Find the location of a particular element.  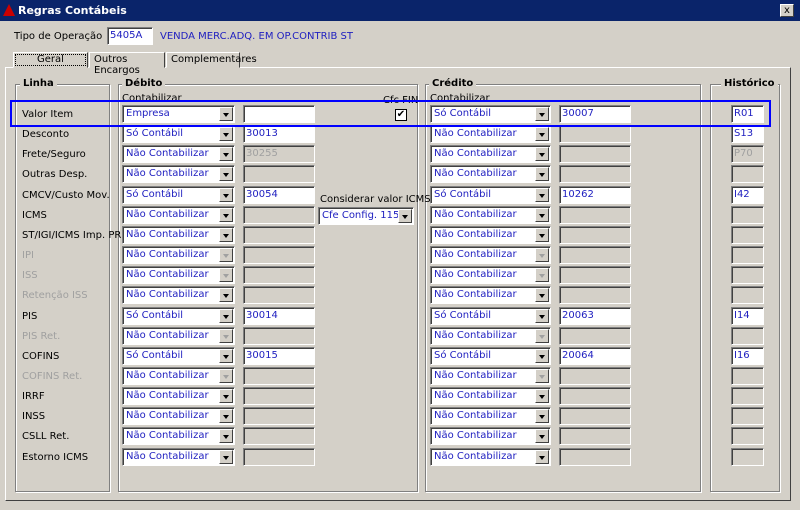

debit-account-input: 30015 is located at coordinates (279, 355).